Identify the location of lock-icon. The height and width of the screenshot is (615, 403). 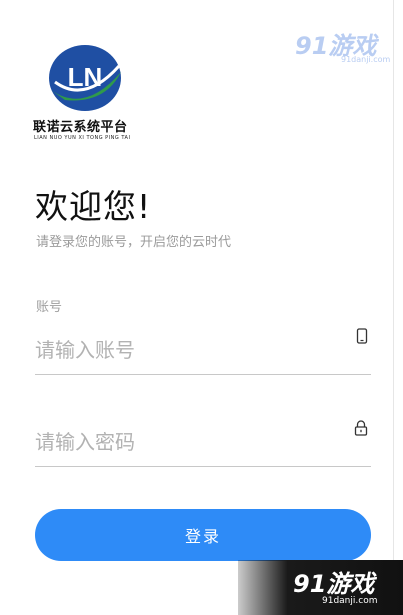
(361, 430).